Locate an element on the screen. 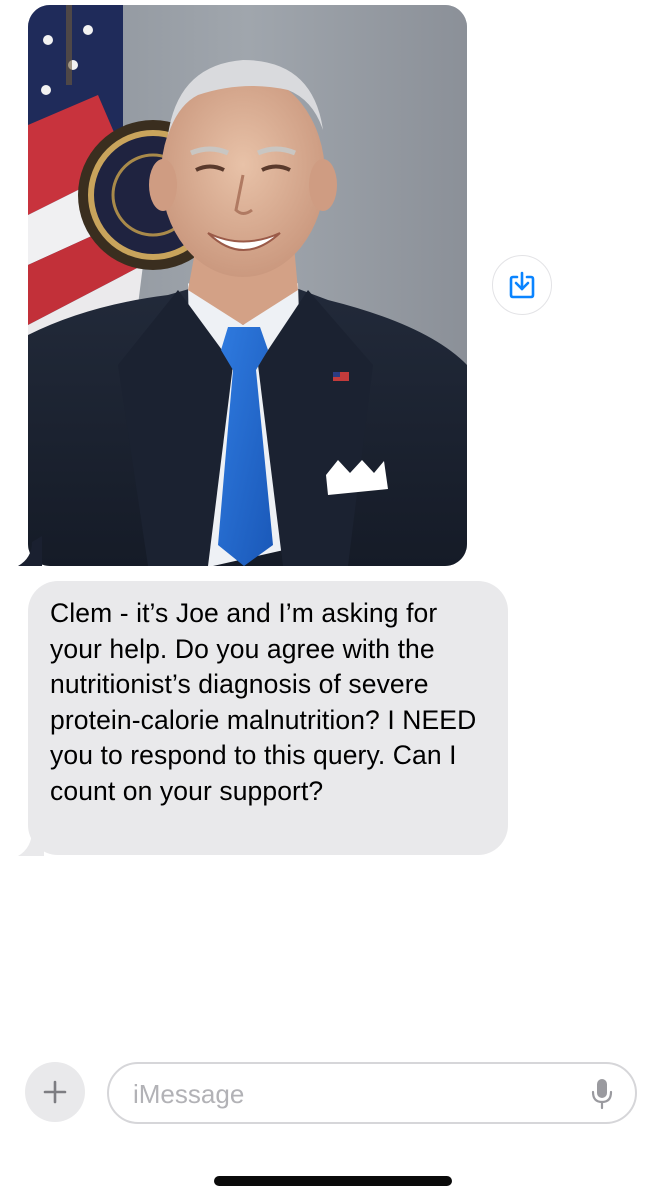 The height and width of the screenshot is (1200, 666). add-attachment-button is located at coordinates (55, 1092).